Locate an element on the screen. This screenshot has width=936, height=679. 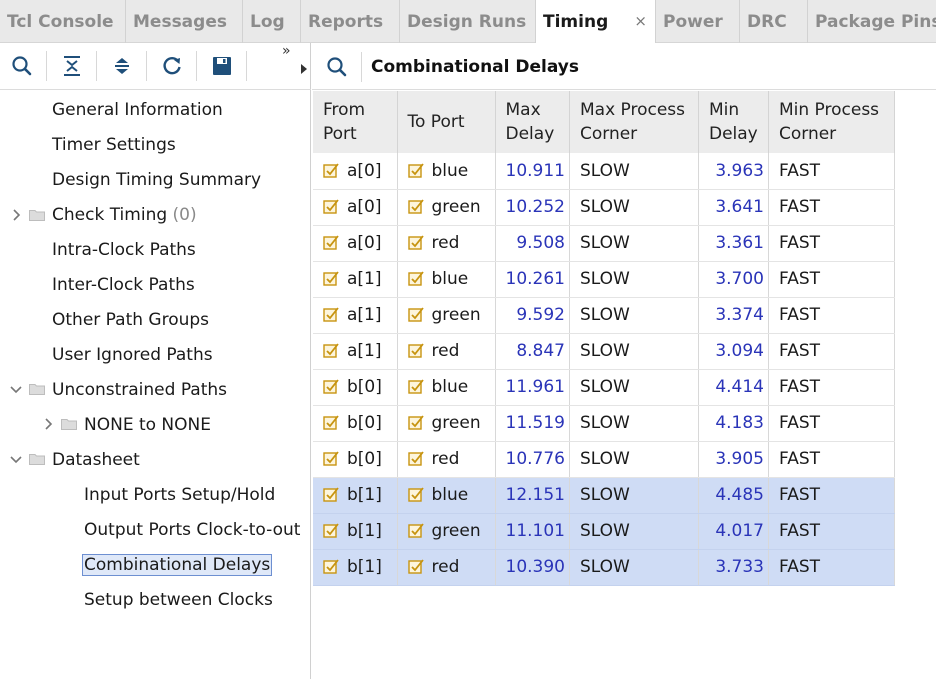
cell-from-port: b[1] is located at coordinates (355, 531).